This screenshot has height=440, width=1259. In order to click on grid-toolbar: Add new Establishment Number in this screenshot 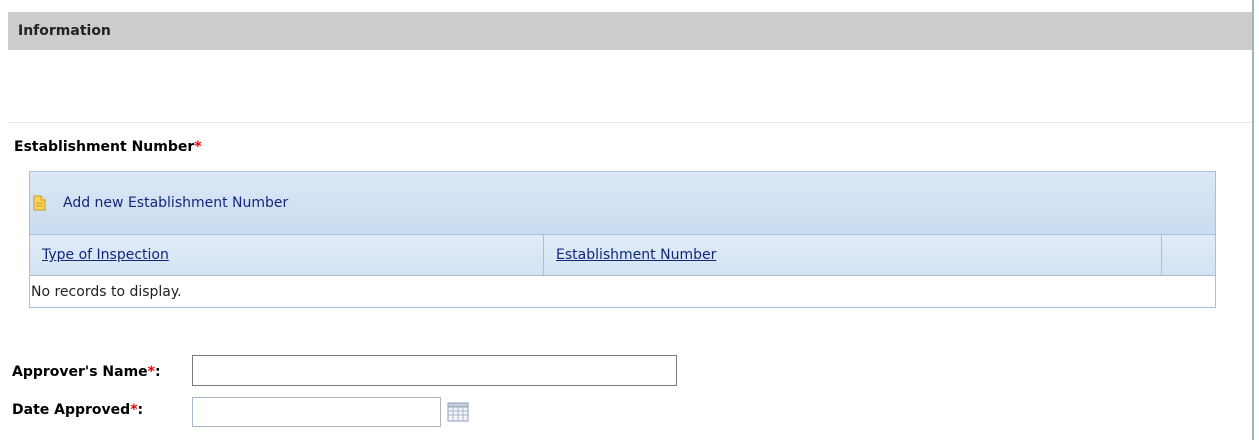, I will do `click(622, 203)`.